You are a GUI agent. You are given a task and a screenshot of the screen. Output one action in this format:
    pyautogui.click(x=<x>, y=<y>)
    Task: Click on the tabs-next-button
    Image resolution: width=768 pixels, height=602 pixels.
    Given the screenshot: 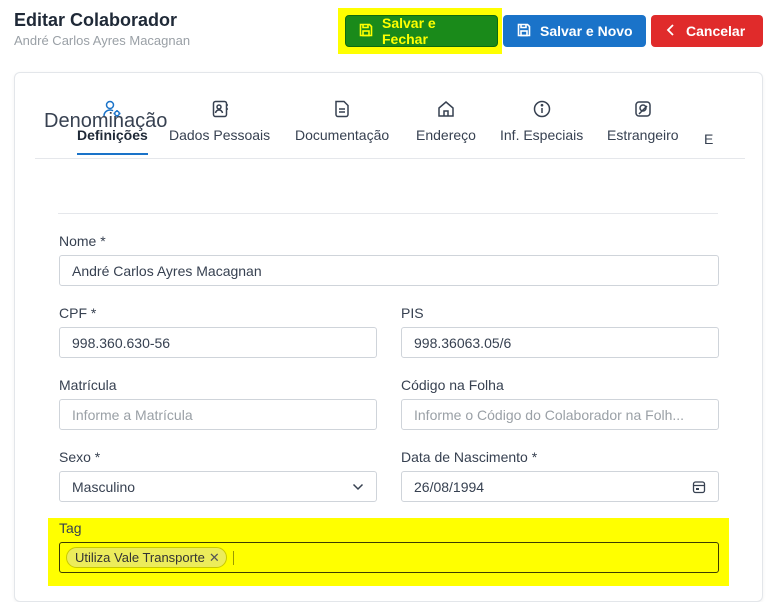 What is the action you would take?
    pyautogui.click(x=743, y=137)
    